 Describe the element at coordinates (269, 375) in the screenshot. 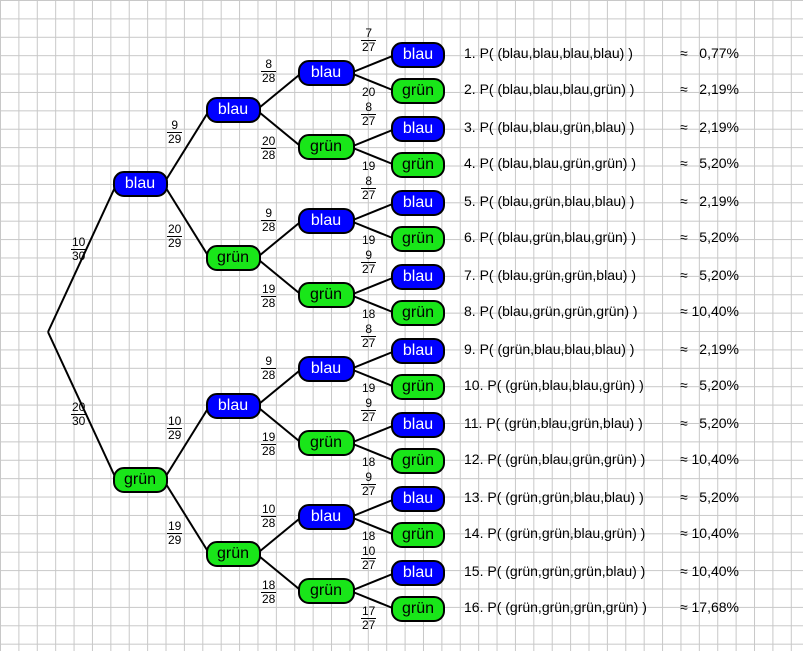

I see `fraction-l2-4-denominator: 28` at that location.